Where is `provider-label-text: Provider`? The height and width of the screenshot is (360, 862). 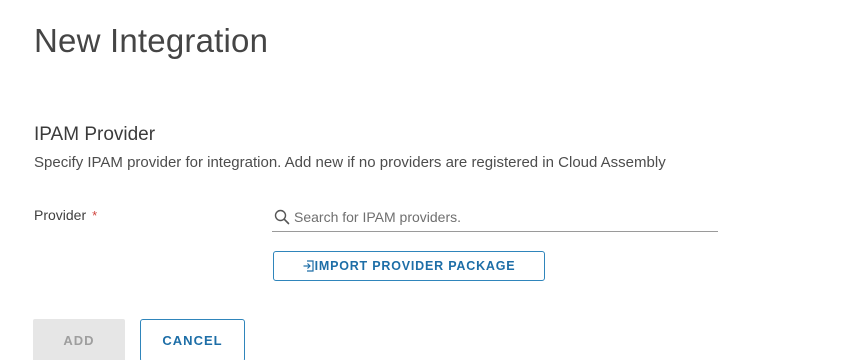
provider-label-text: Provider is located at coordinates (60, 215).